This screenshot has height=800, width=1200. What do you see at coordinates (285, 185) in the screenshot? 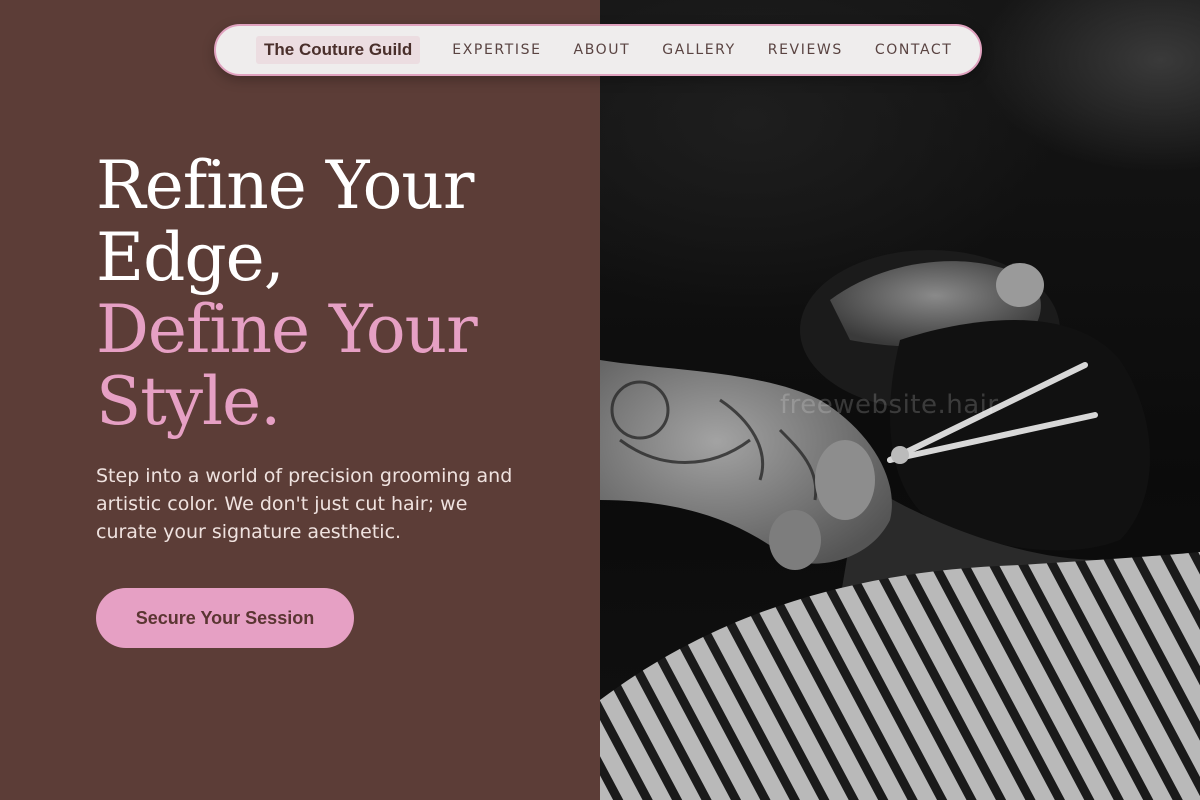
I see `headline-line-1: Refine Your` at bounding box center [285, 185].